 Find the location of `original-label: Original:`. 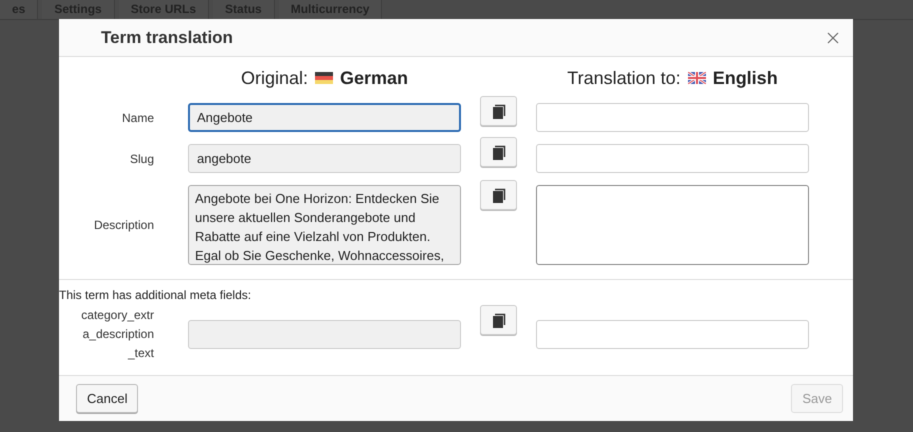

original-label: Original: is located at coordinates (274, 78).